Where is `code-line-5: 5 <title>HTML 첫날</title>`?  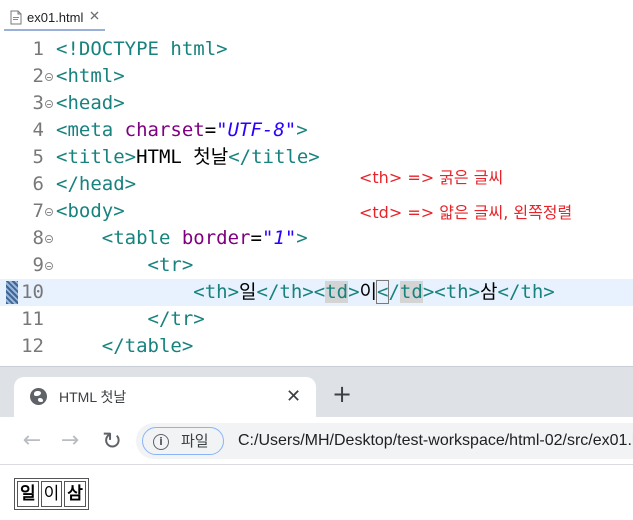 code-line-5: 5 <title>HTML 첫날</title> is located at coordinates (316, 157).